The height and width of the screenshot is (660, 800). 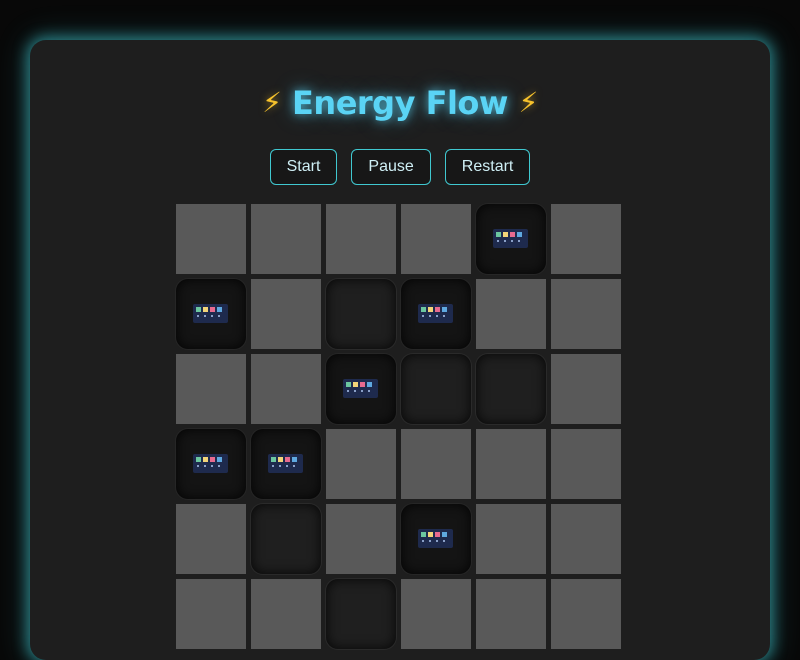 What do you see at coordinates (391, 167) in the screenshot?
I see `pause-button: Pause` at bounding box center [391, 167].